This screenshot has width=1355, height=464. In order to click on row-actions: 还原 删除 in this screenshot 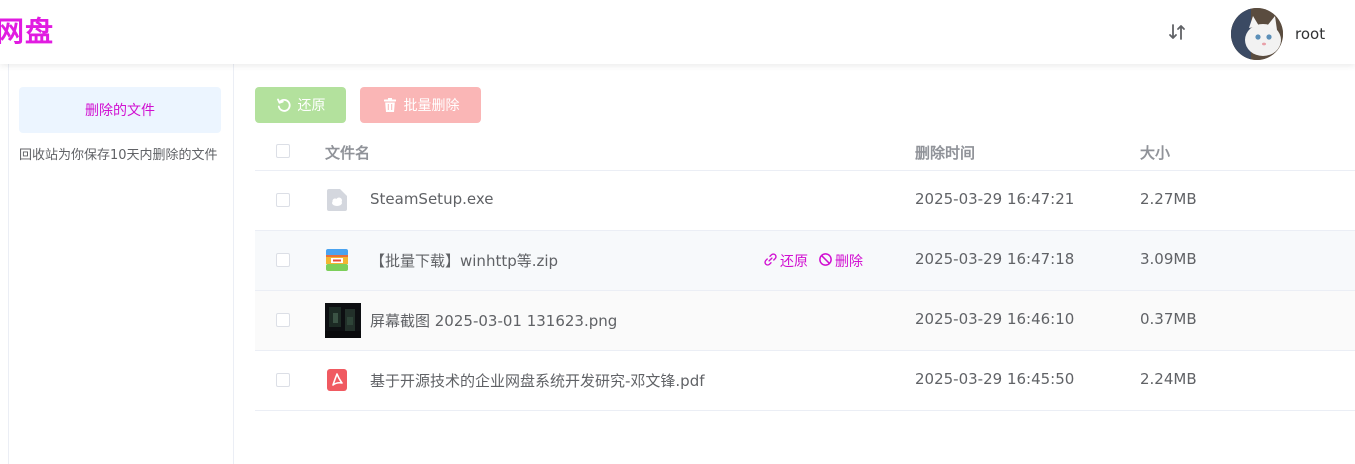, I will do `click(813, 261)`.